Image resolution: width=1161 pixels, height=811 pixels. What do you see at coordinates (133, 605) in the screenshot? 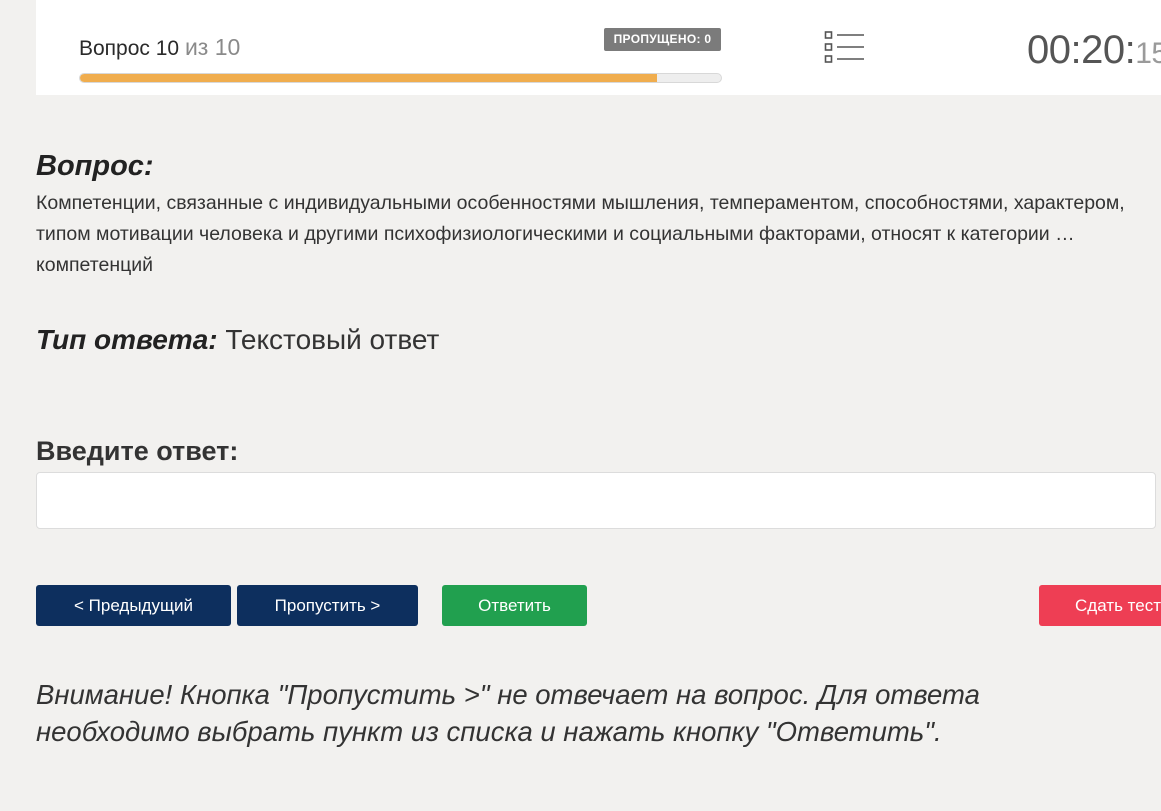
I see `previous-button: < Предыдущий` at bounding box center [133, 605].